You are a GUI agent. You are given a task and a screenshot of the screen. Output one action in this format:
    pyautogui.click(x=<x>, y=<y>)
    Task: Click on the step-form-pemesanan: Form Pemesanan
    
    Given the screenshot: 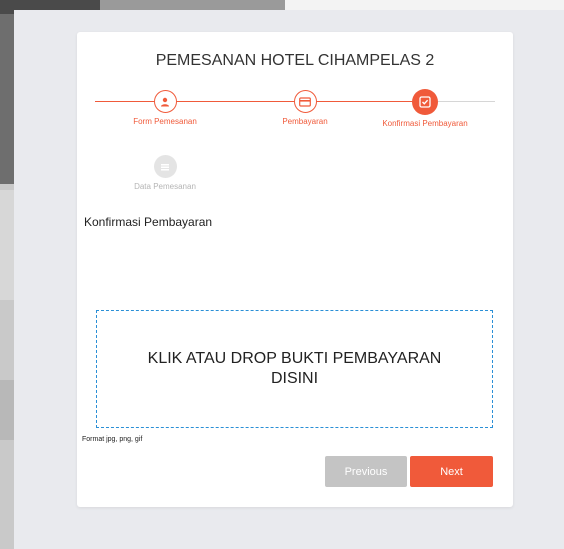 What is the action you would take?
    pyautogui.click(x=165, y=108)
    